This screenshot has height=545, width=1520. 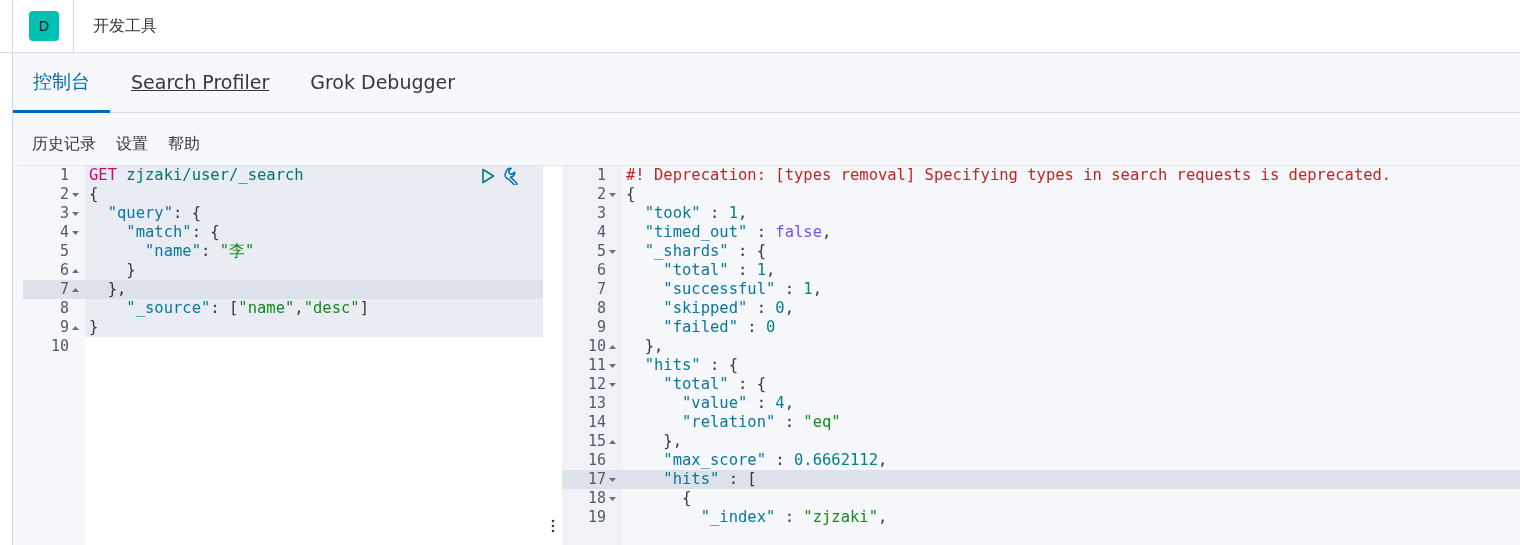 What do you see at coordinates (704, 251) in the screenshot?
I see `code-line: "_shards" : {` at bounding box center [704, 251].